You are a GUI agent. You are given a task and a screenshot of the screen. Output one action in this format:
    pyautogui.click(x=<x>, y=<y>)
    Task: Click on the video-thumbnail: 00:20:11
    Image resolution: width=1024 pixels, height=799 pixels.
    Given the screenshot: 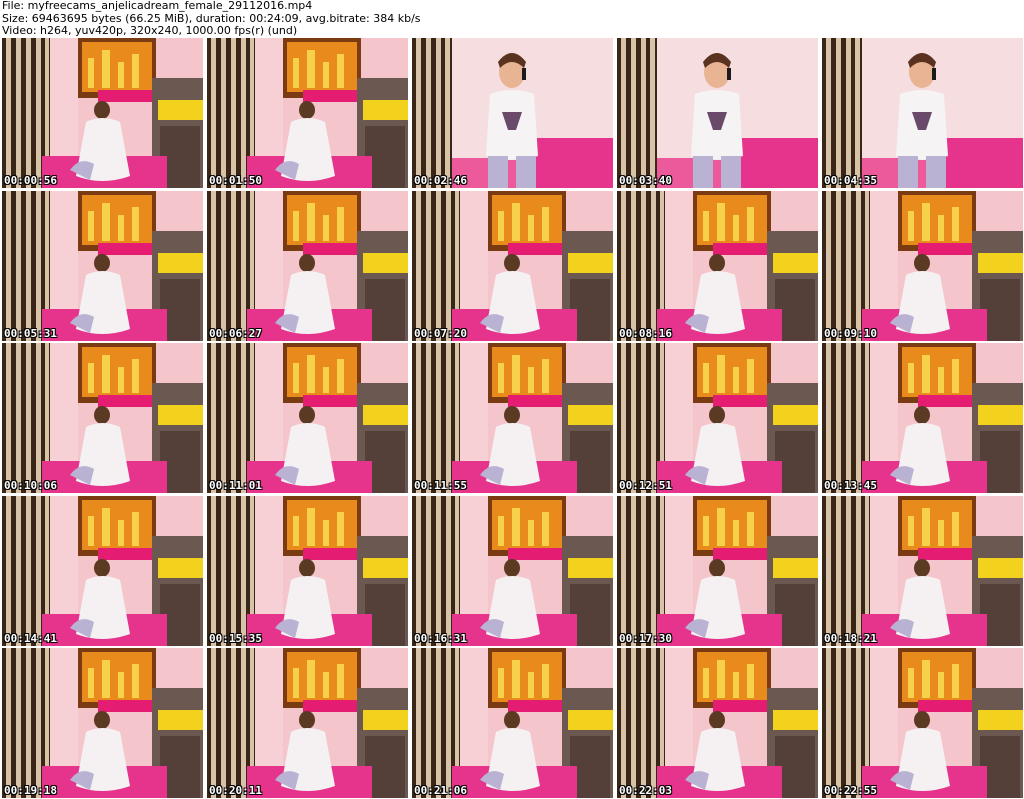 What is the action you would take?
    pyautogui.click(x=307, y=723)
    